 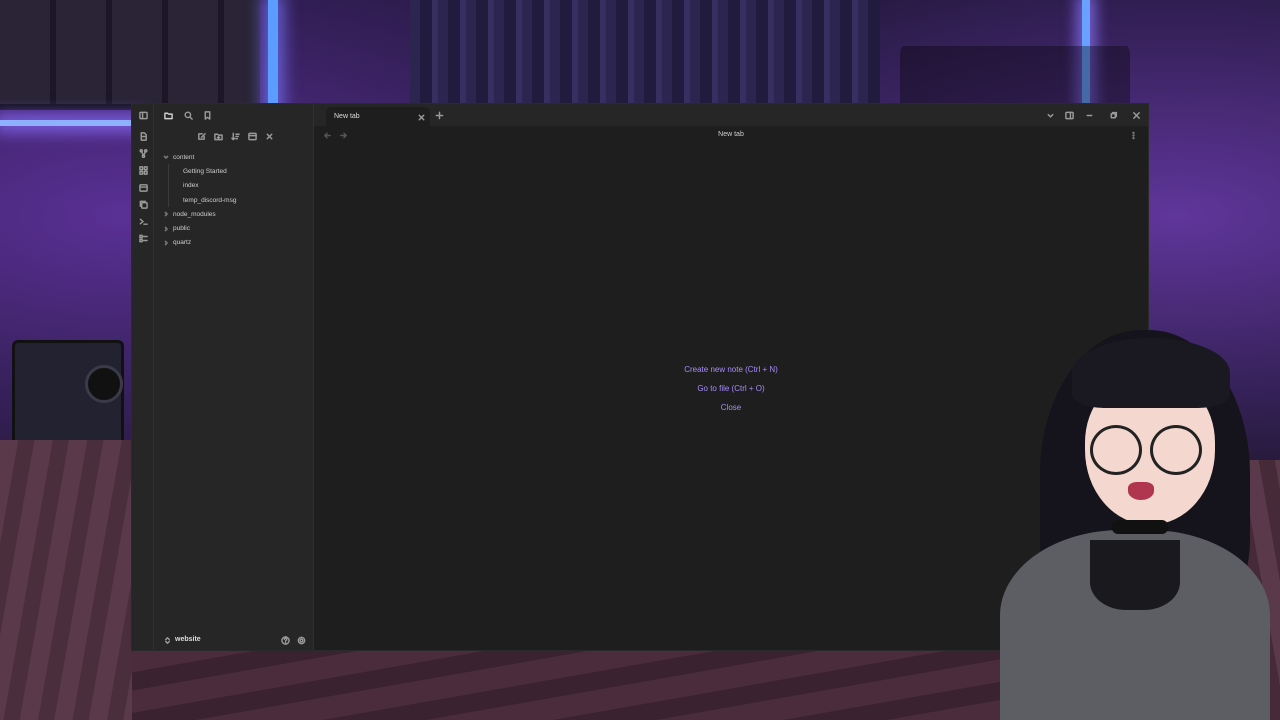 I want to click on avatar-glasses-right, so click(x=1176, y=450).